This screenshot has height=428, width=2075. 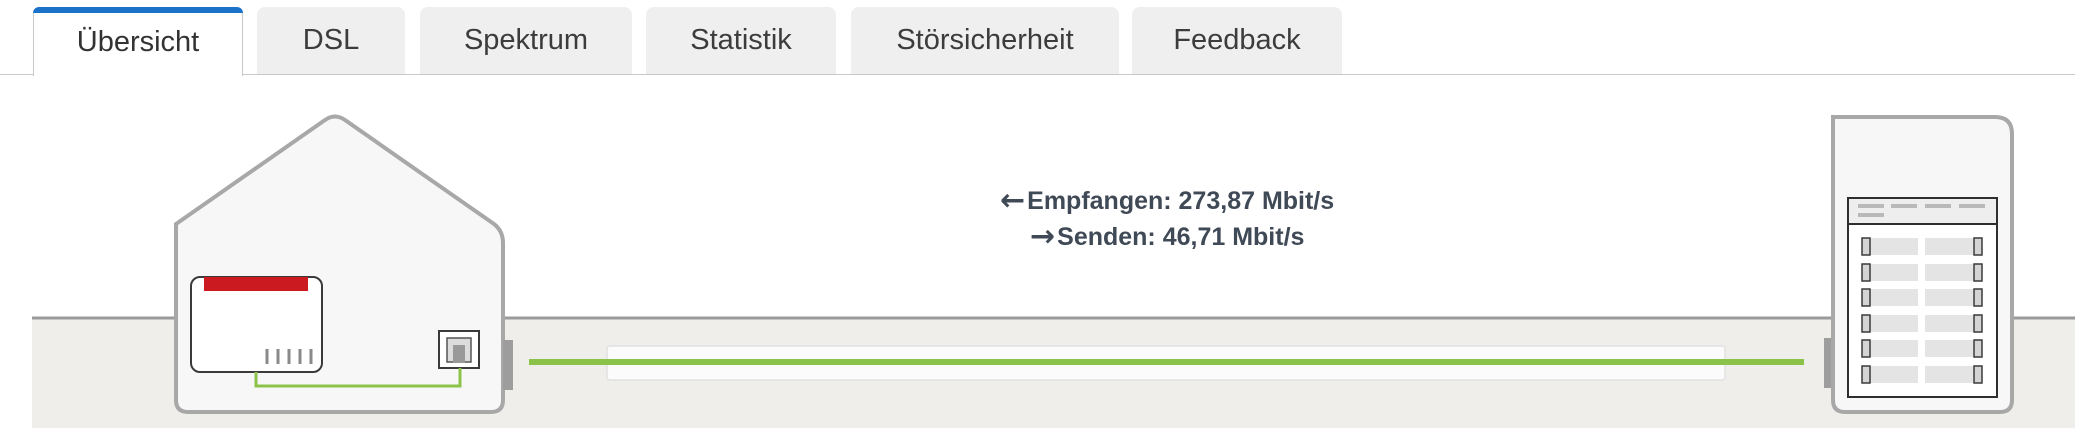 I want to click on receive-rate-row: ← Empfangen: 273,87 Mbit/s, so click(x=1200, y=201).